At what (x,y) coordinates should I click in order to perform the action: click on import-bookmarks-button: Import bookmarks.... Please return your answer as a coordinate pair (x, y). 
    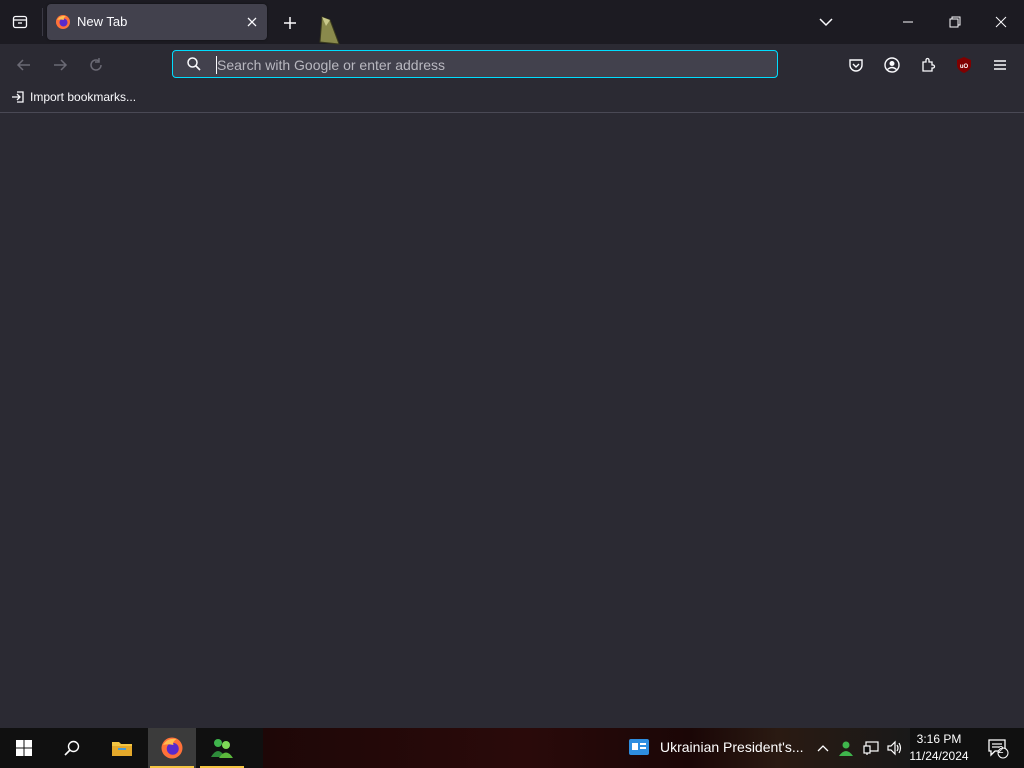
    Looking at the image, I should click on (73, 97).